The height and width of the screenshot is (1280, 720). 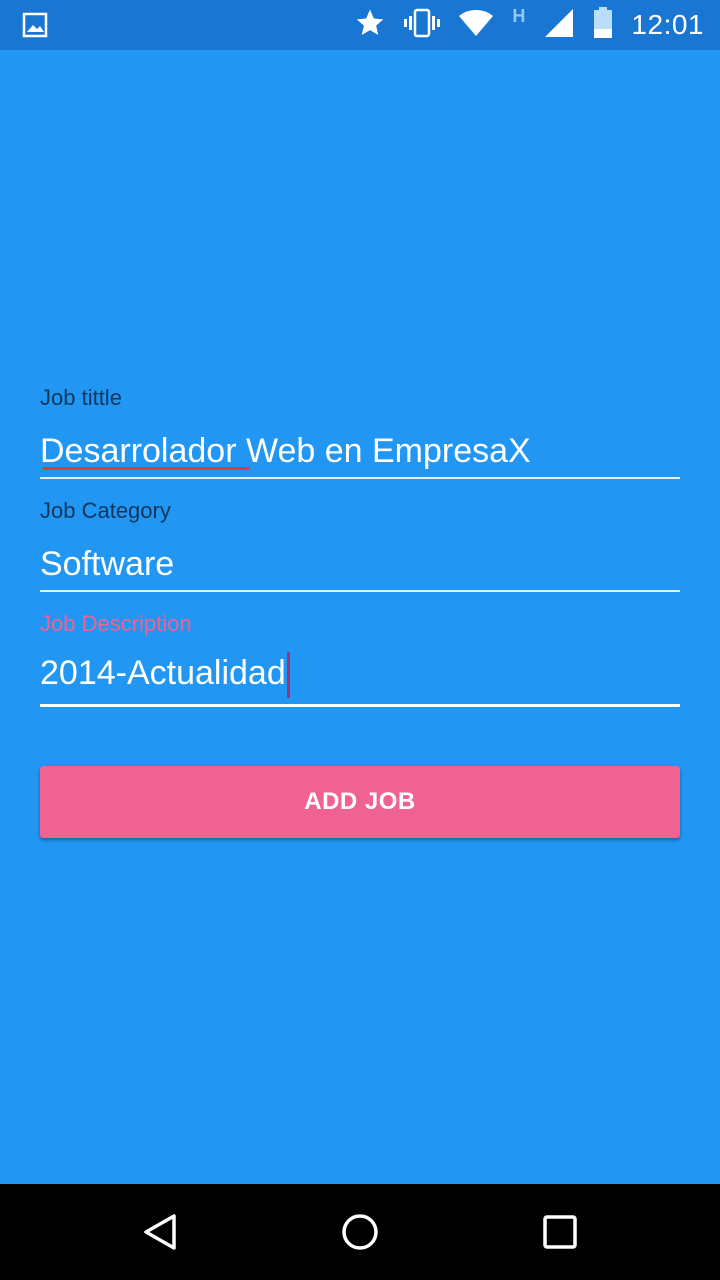 What do you see at coordinates (559, 25) in the screenshot?
I see `signal-icon` at bounding box center [559, 25].